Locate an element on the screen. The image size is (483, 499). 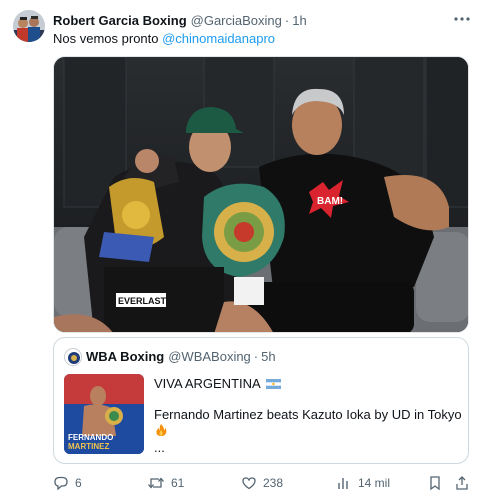
more-horizontal-icon is located at coordinates (462, 19).